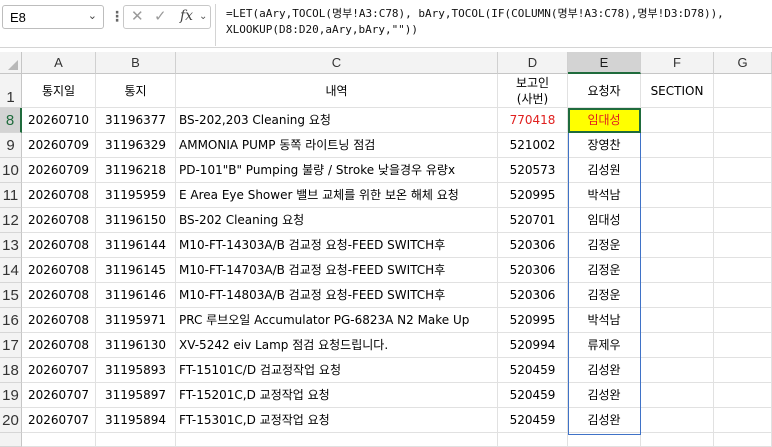  I want to click on cell-c13: M10-FT-14303A/B 검교정 요청-FEED SWITCH후, so click(337, 245).